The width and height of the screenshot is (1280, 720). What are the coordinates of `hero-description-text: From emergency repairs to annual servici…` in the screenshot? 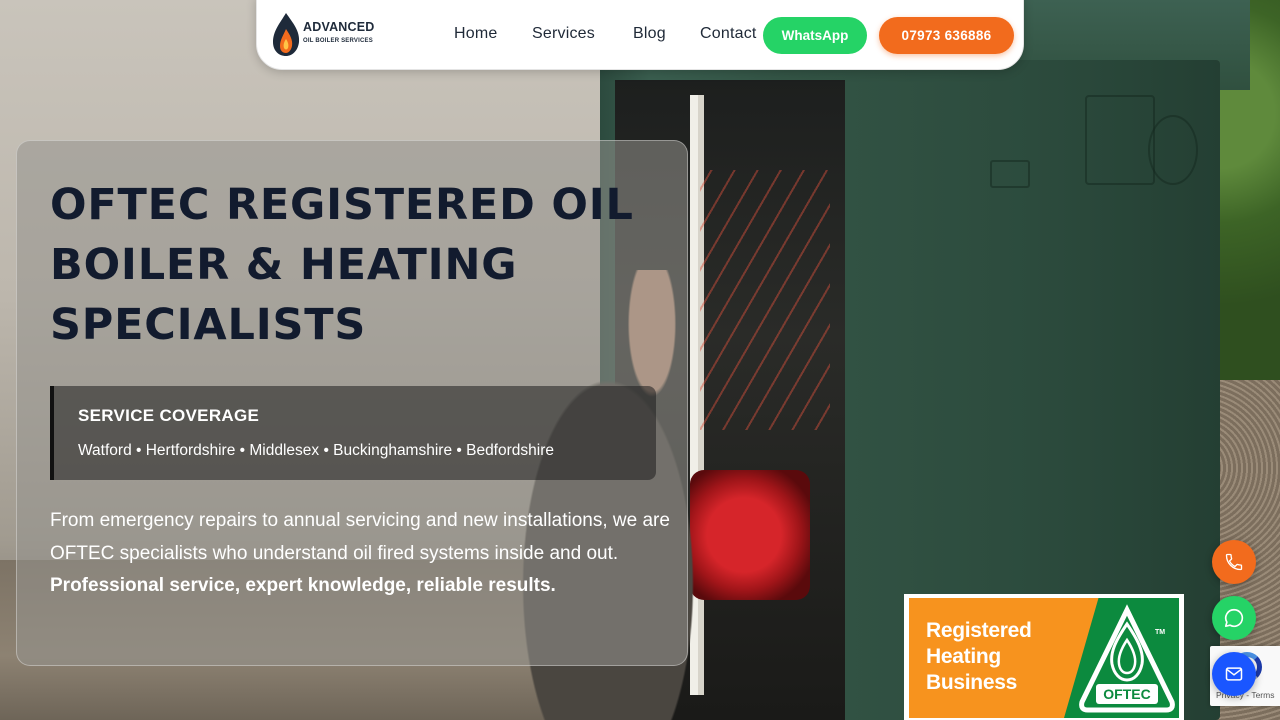 It's located at (360, 537).